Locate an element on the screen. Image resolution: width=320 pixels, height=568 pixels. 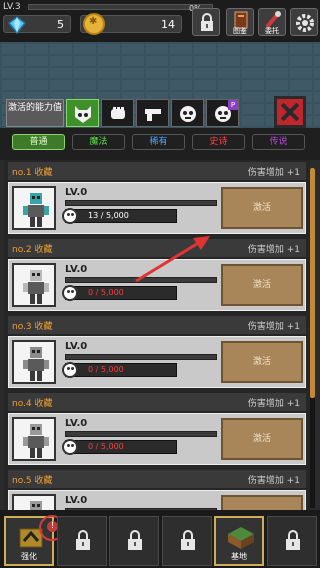
coin-count: 14 is located at coordinates (168, 24).